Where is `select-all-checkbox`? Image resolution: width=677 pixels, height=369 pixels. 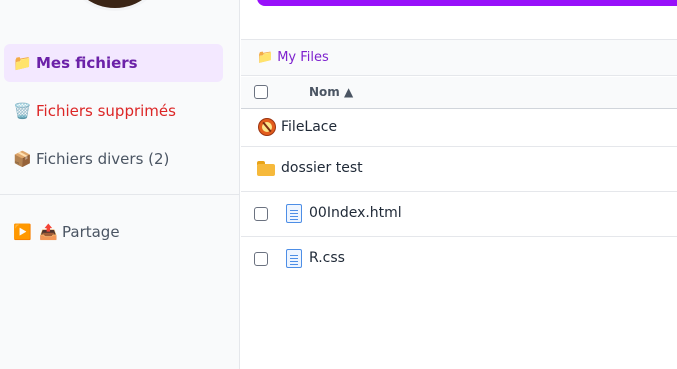 select-all-checkbox is located at coordinates (261, 92).